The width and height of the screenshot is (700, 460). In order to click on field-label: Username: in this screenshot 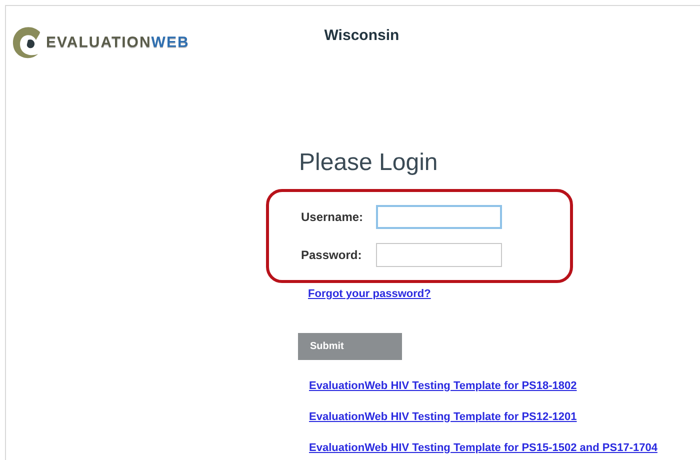, I will do `click(332, 217)`.